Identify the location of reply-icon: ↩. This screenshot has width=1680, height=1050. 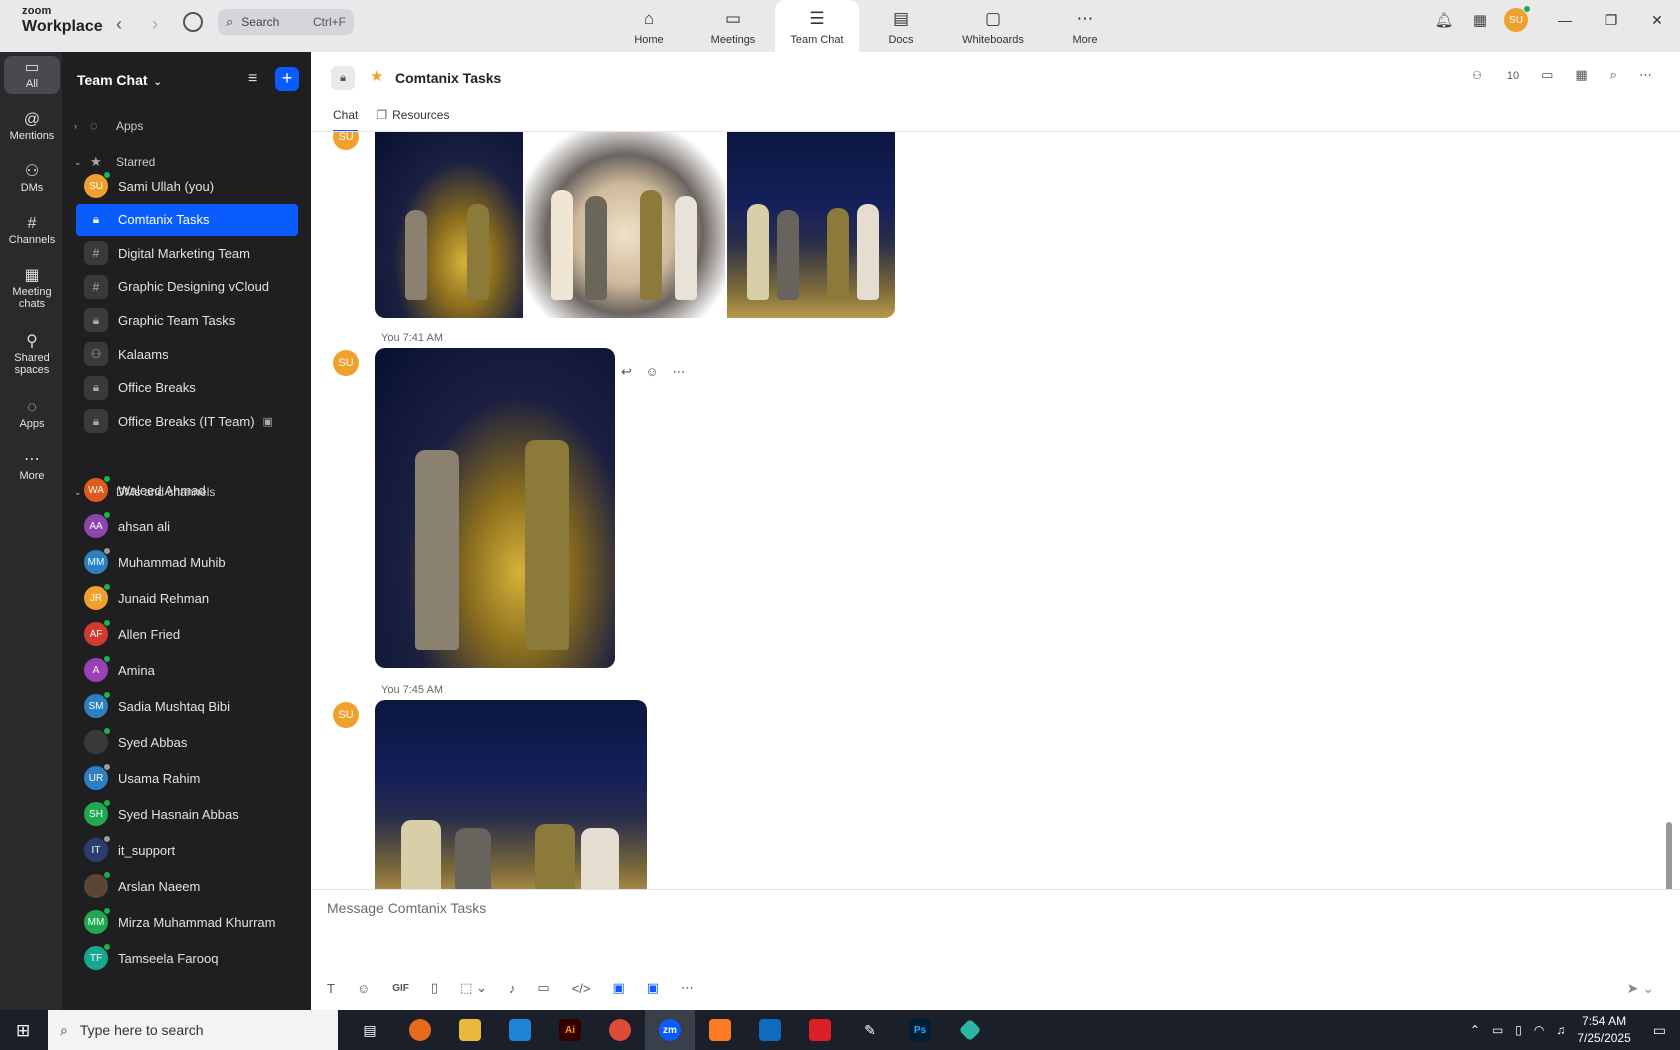
(626, 371).